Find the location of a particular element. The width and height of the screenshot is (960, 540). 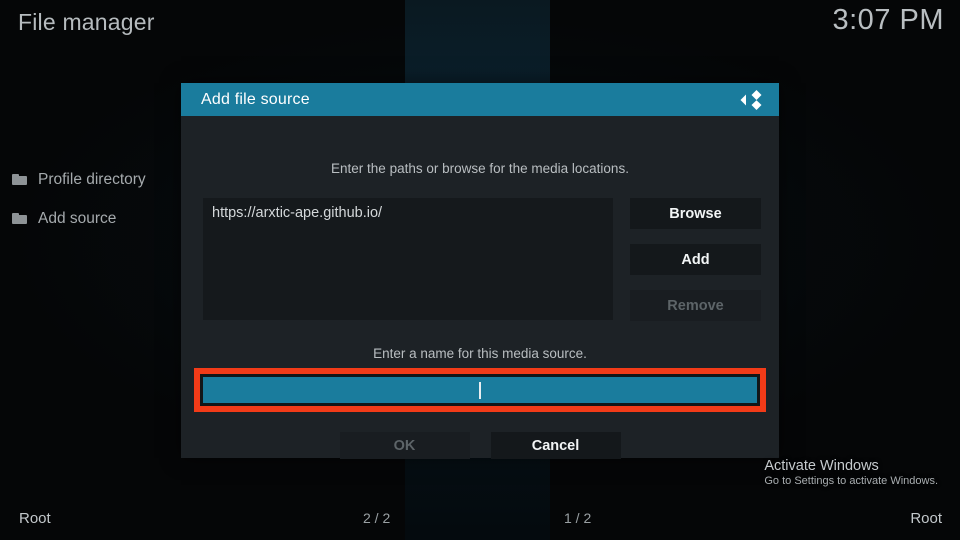

list-item: Profile directory is located at coordinates (90, 179).